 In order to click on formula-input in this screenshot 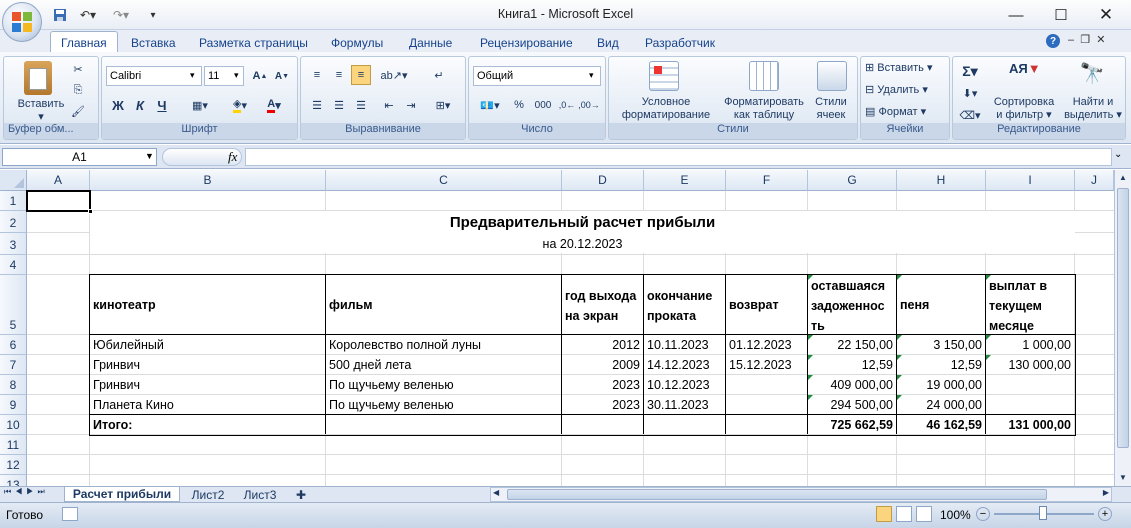, I will do `click(678, 157)`.